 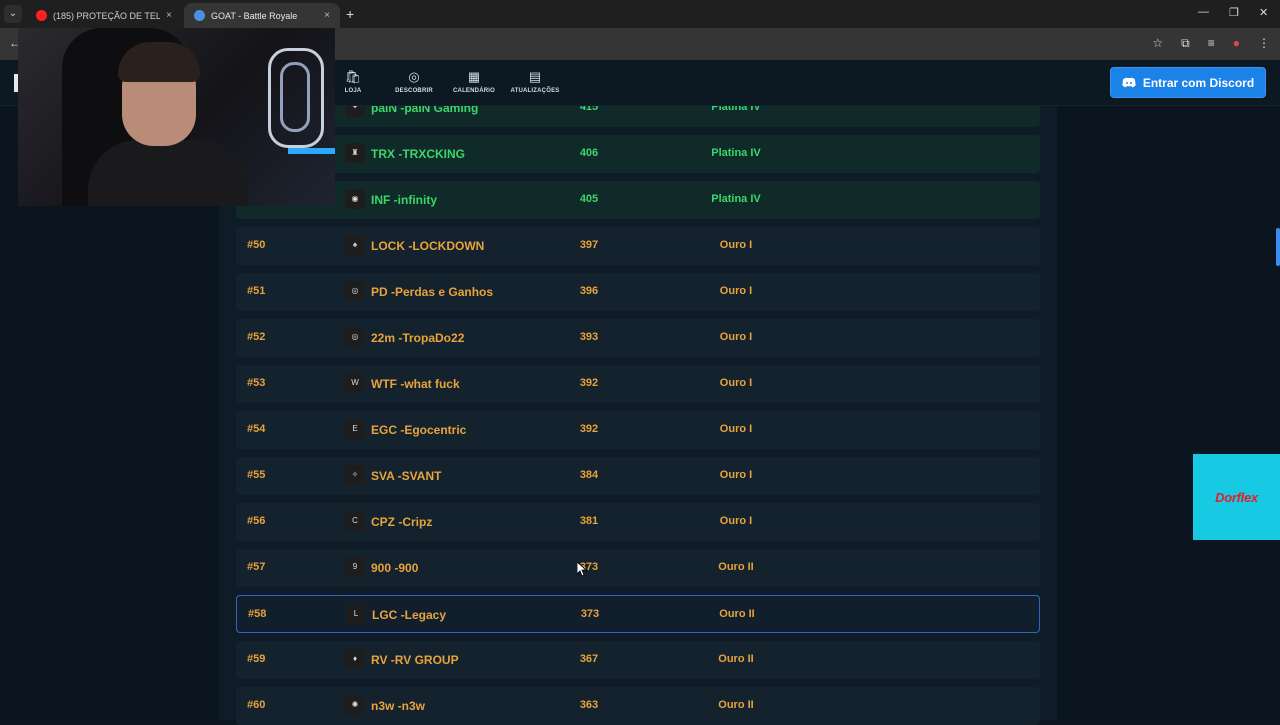 What do you see at coordinates (736, 153) in the screenshot?
I see `team-tier: Platina IV` at bounding box center [736, 153].